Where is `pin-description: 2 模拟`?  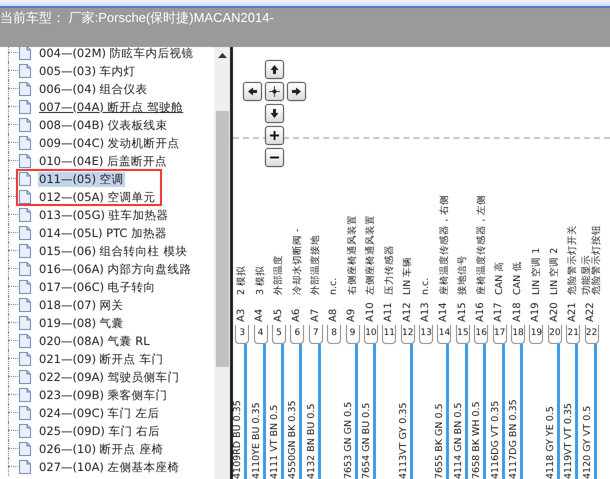 pin-description: 2 模拟 is located at coordinates (242, 280).